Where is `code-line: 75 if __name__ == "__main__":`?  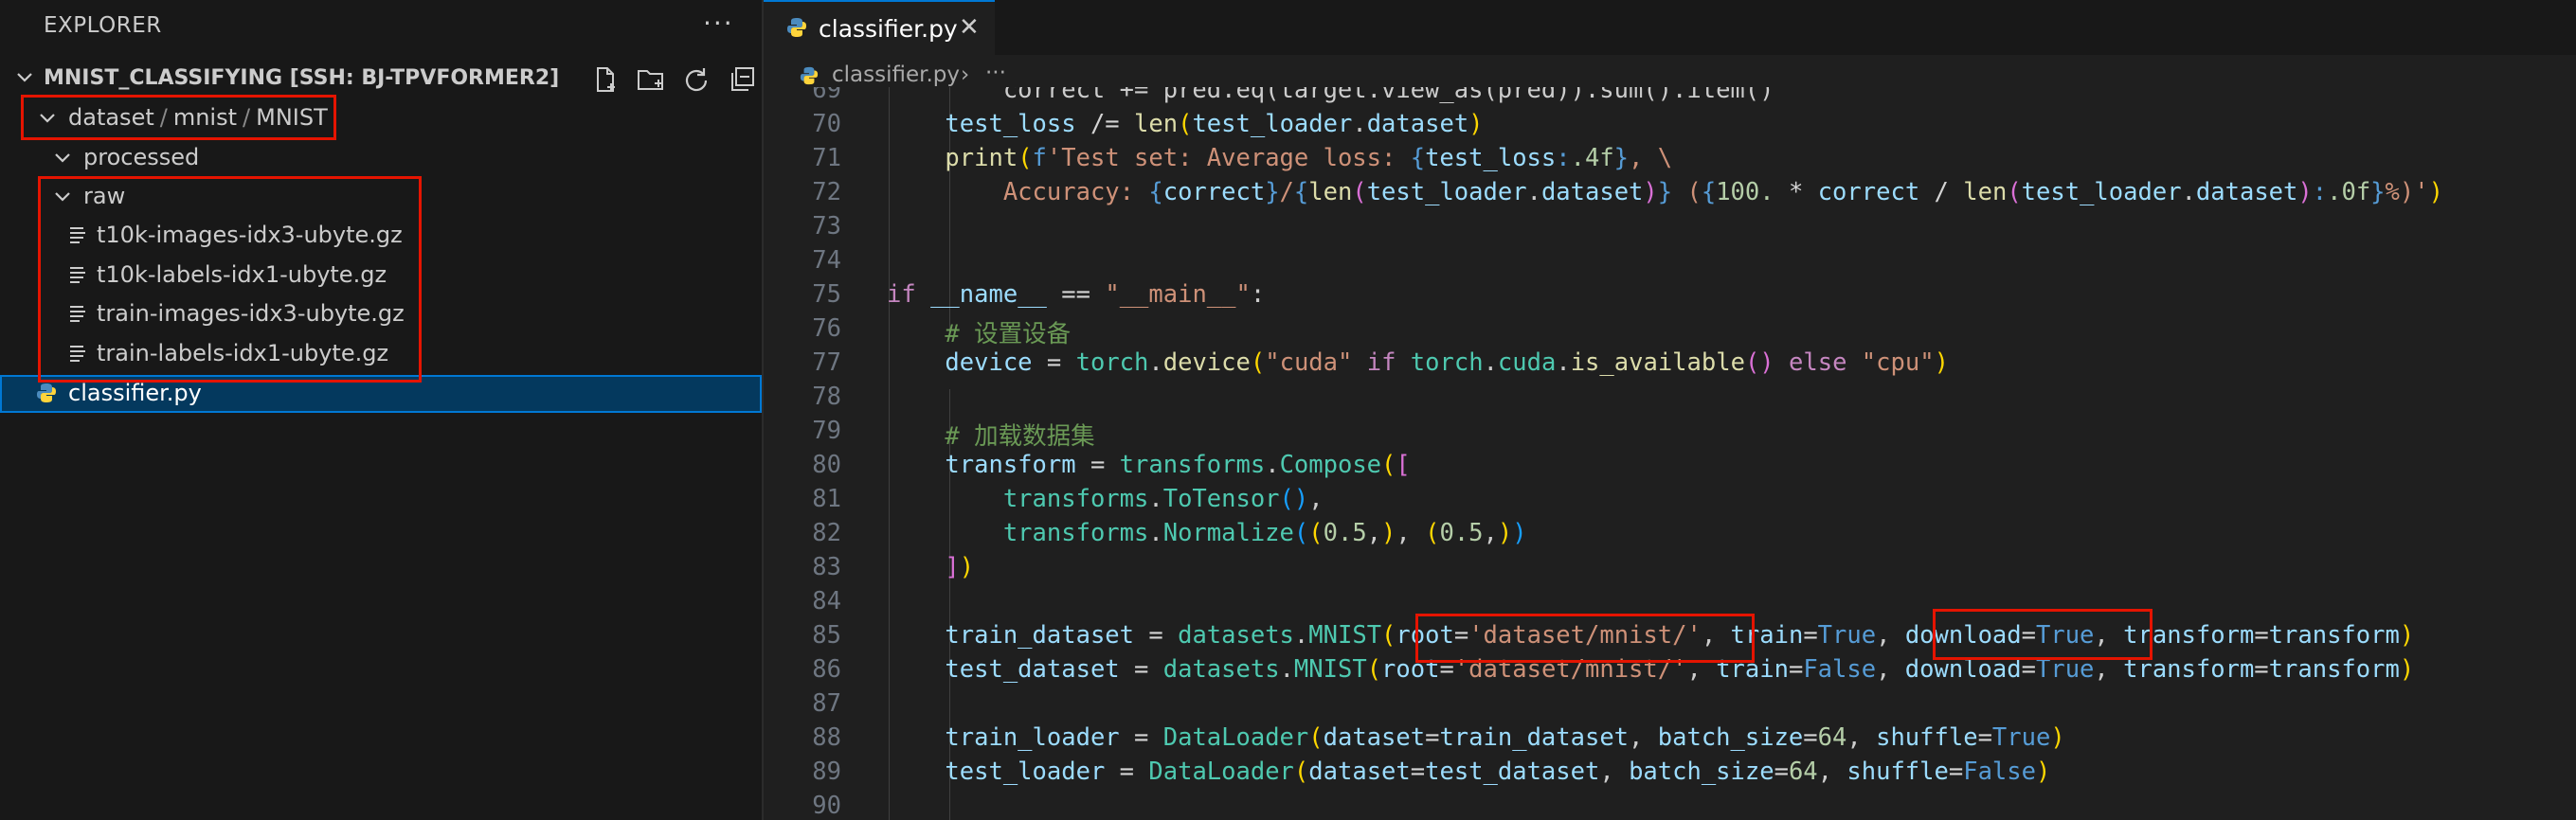
code-line: 75 if __name__ == "__main__": is located at coordinates (1039, 294).